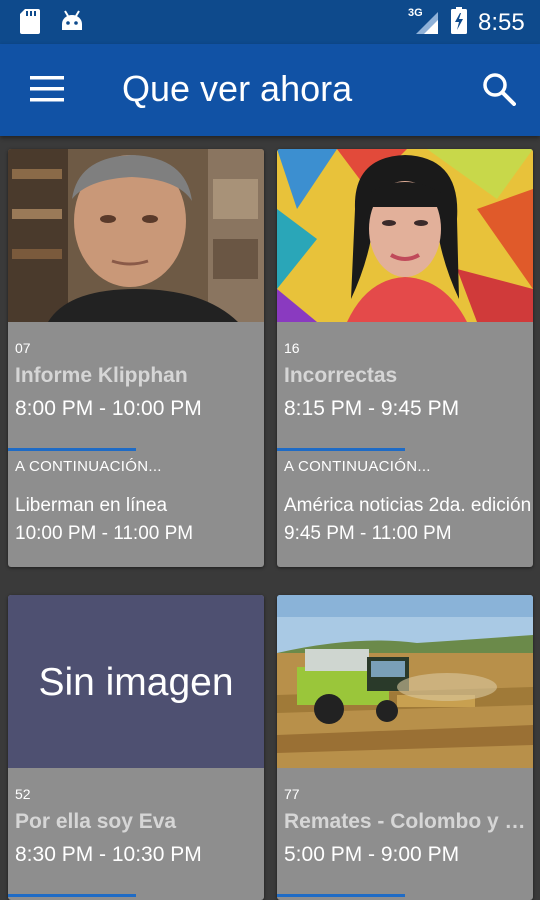  Describe the element at coordinates (459, 20) in the screenshot. I see `battery-charging-icon` at that location.